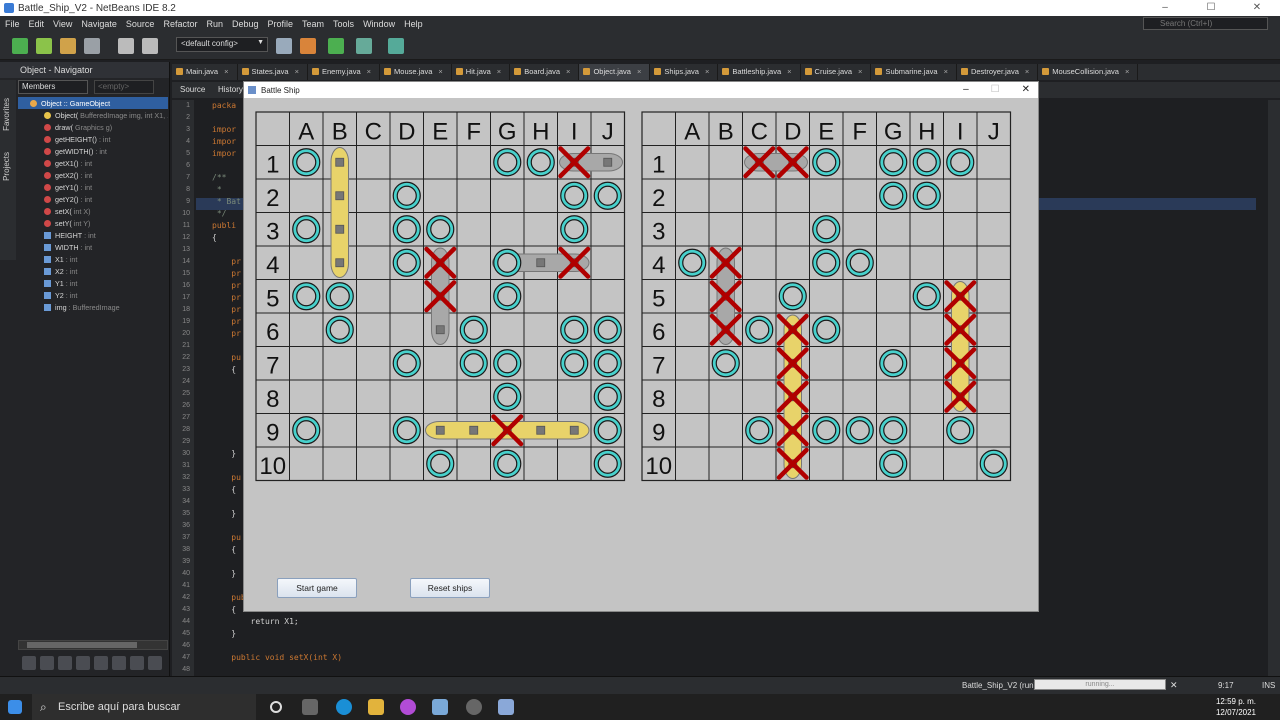 This screenshot has width=1280, height=720. What do you see at coordinates (413, 24) in the screenshot?
I see `menu-help: Help` at bounding box center [413, 24].